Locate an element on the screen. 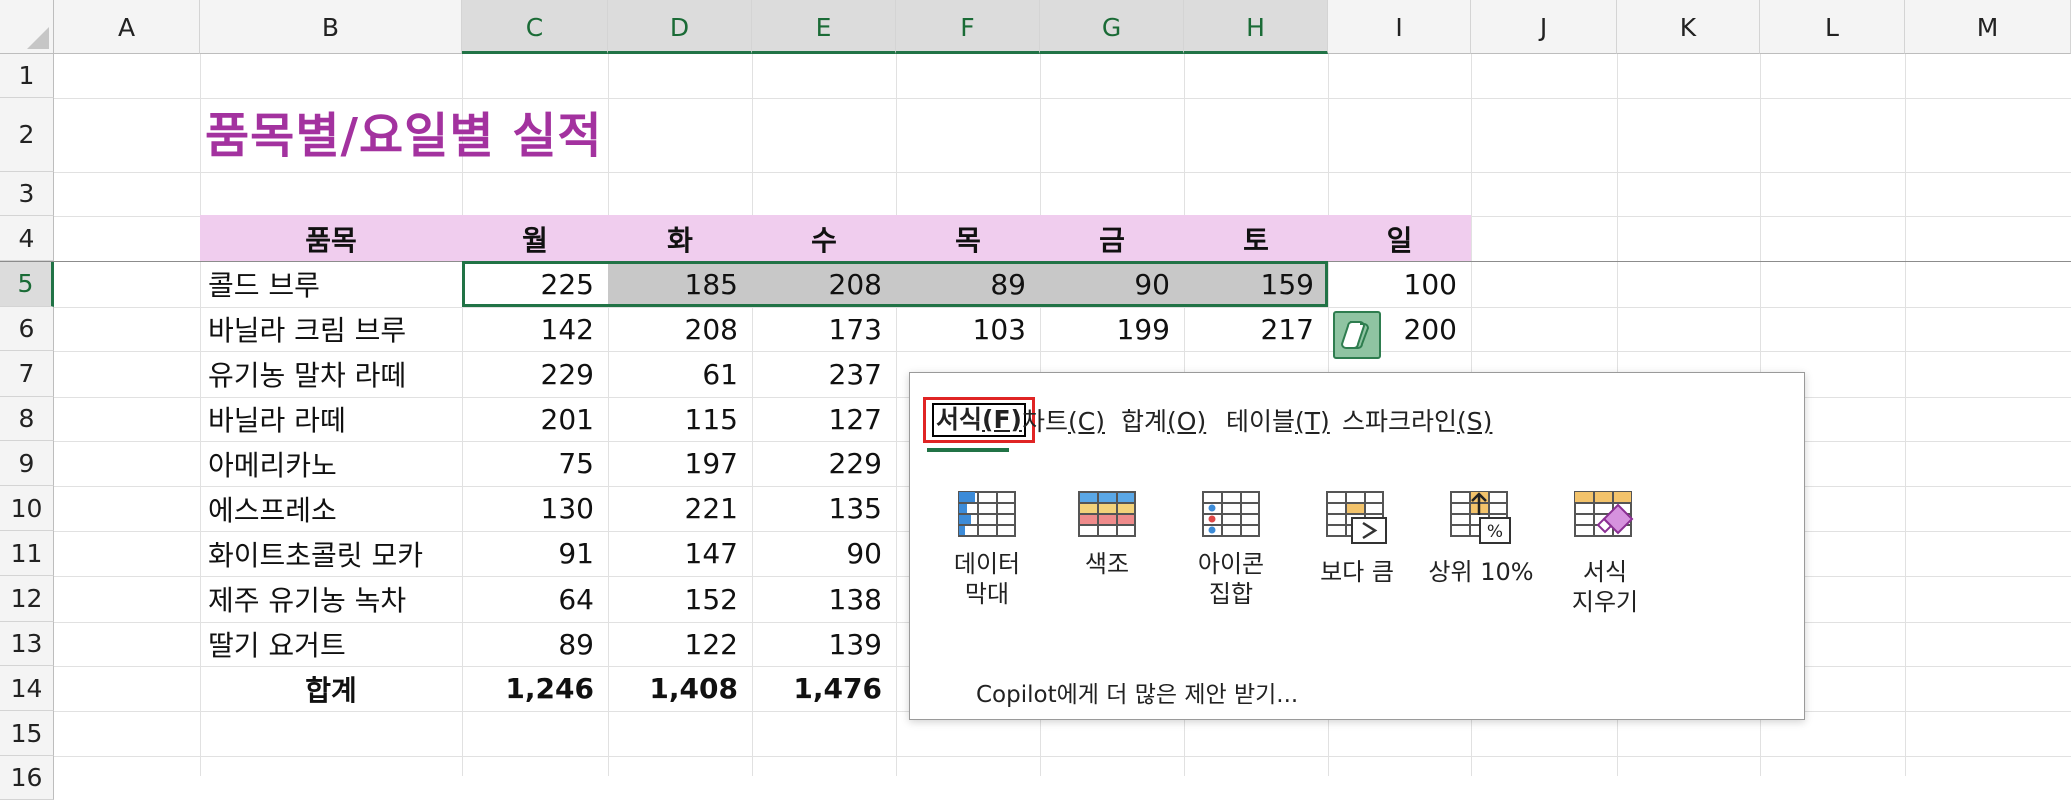 The image size is (2071, 800). value-cell: 217 is located at coordinates (1256, 329).